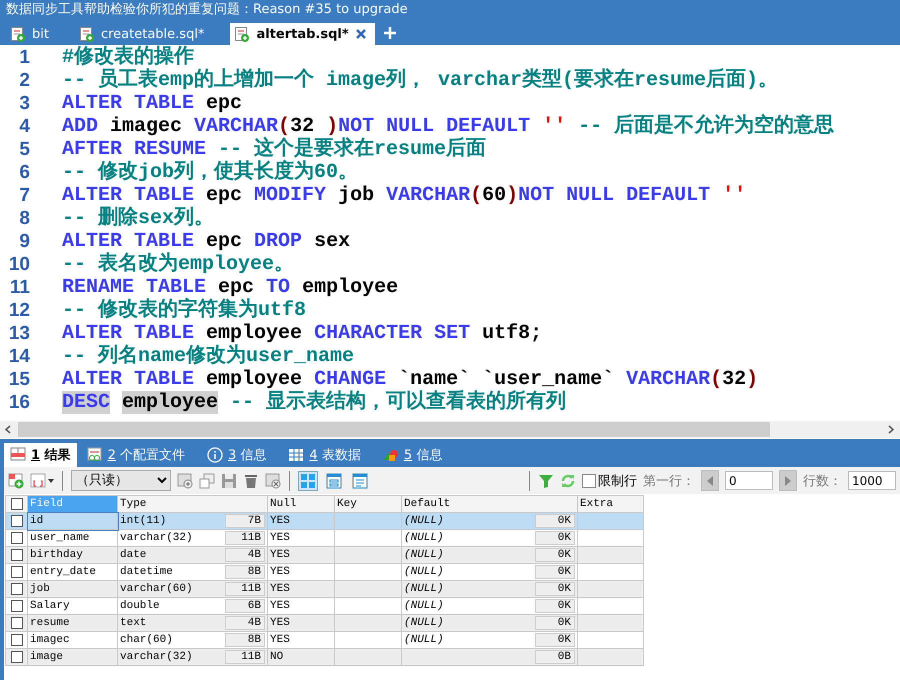  I want to click on line-number: 15, so click(19, 379).